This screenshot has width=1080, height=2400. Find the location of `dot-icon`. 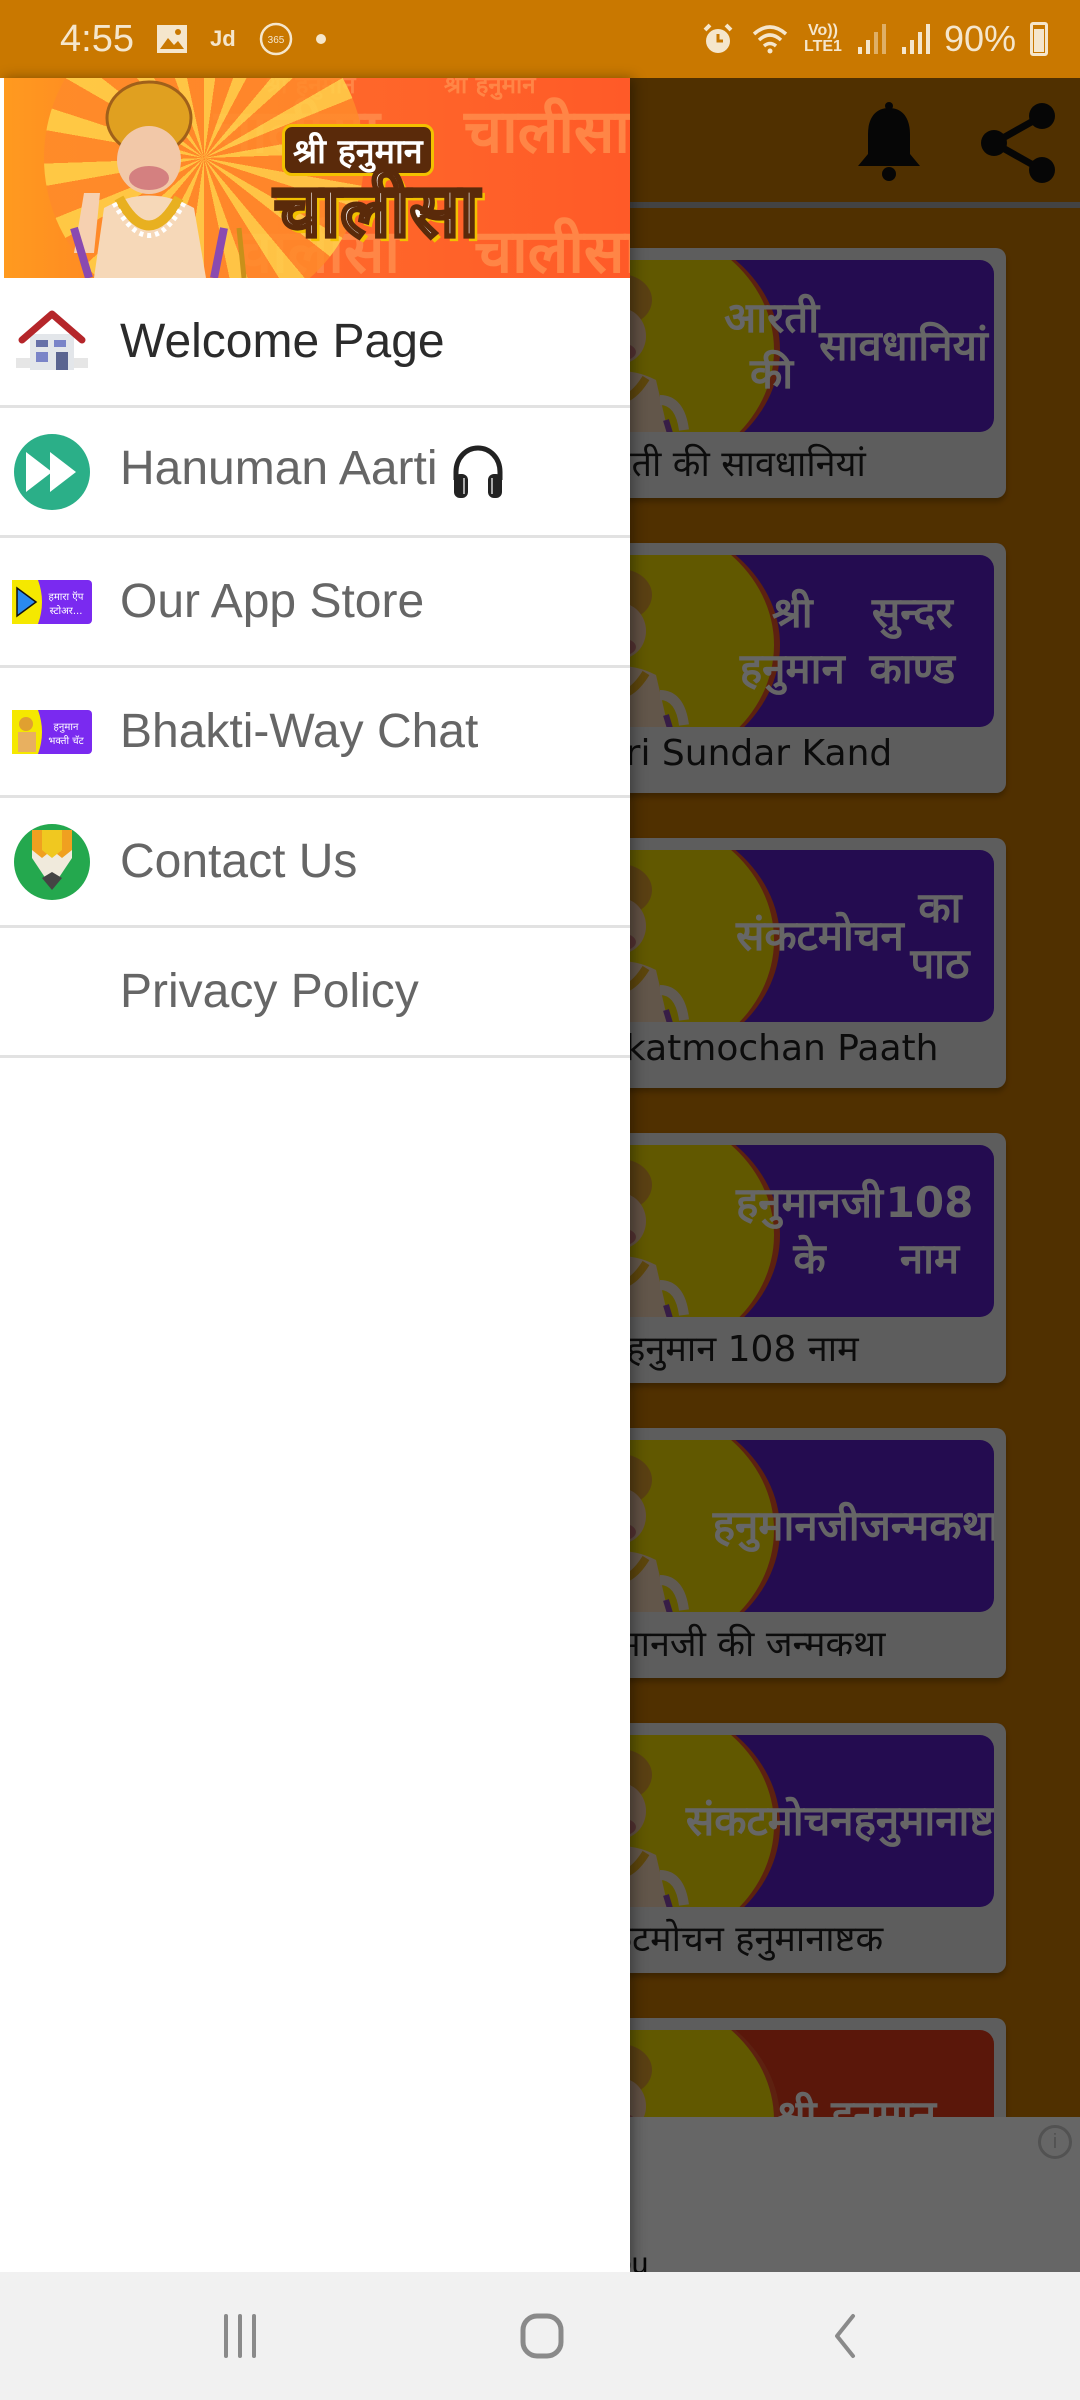

dot-icon is located at coordinates (320, 39).